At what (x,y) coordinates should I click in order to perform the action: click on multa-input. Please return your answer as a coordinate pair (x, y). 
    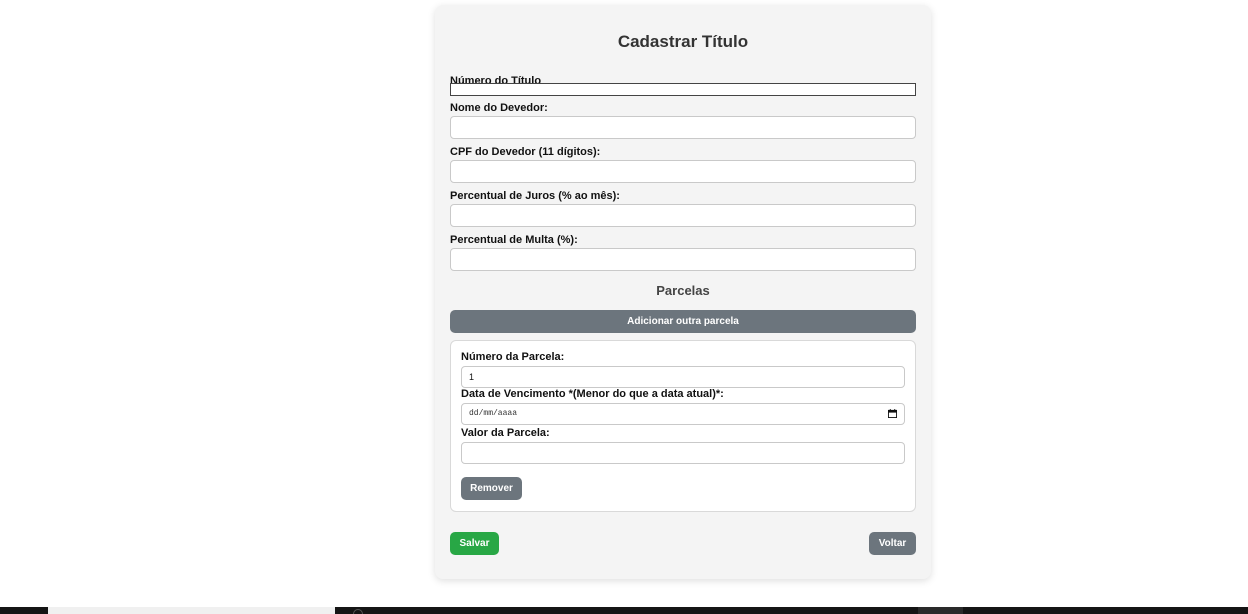
    Looking at the image, I should click on (683, 259).